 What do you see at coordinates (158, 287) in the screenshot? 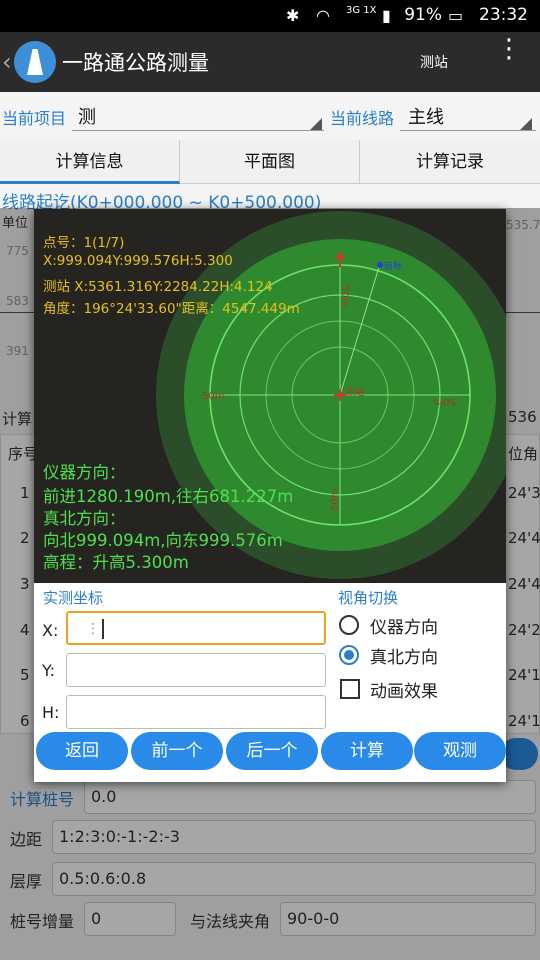
I see `station-coords: 测站 X:5361.316Y:2284.22H:4.124` at bounding box center [158, 287].